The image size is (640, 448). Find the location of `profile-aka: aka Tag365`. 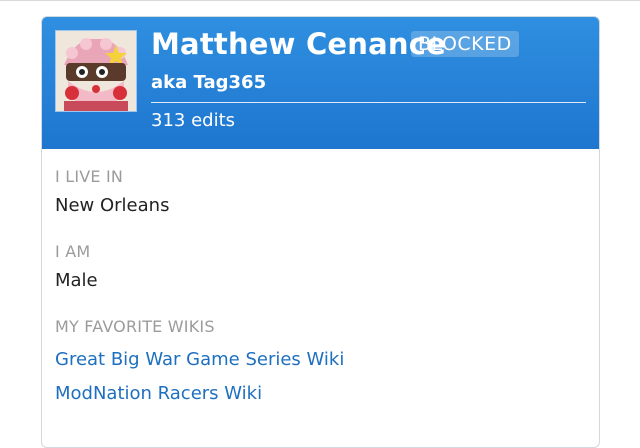

profile-aka: aka Tag365 is located at coordinates (209, 82).